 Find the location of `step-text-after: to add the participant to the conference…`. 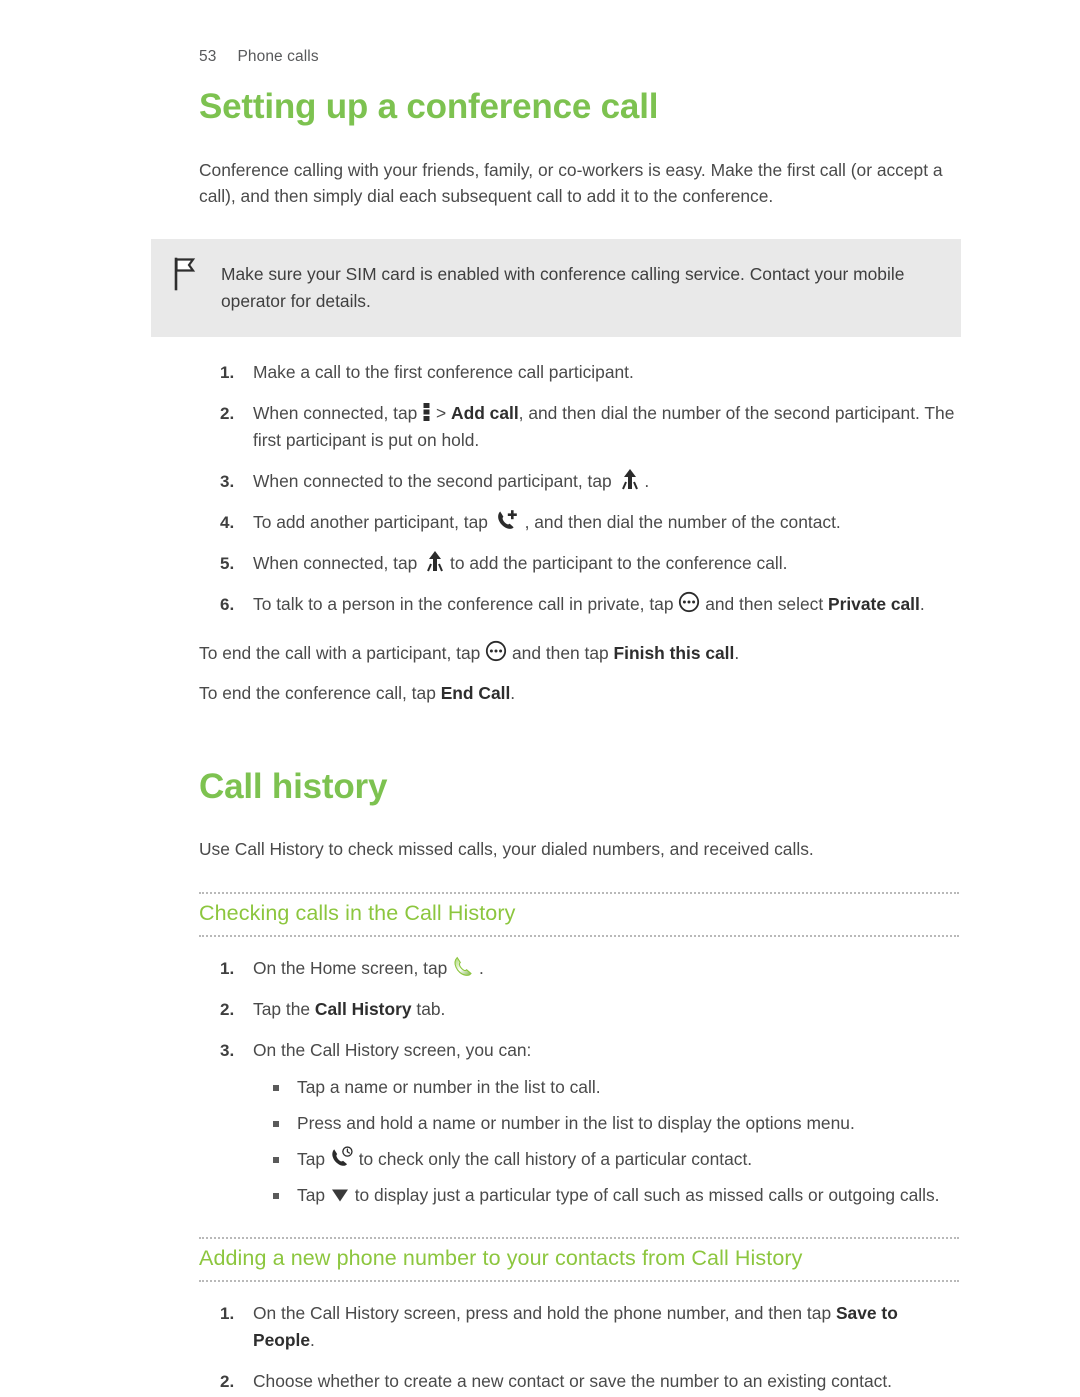

step-text-after: to add the participant to the conference… is located at coordinates (616, 562).